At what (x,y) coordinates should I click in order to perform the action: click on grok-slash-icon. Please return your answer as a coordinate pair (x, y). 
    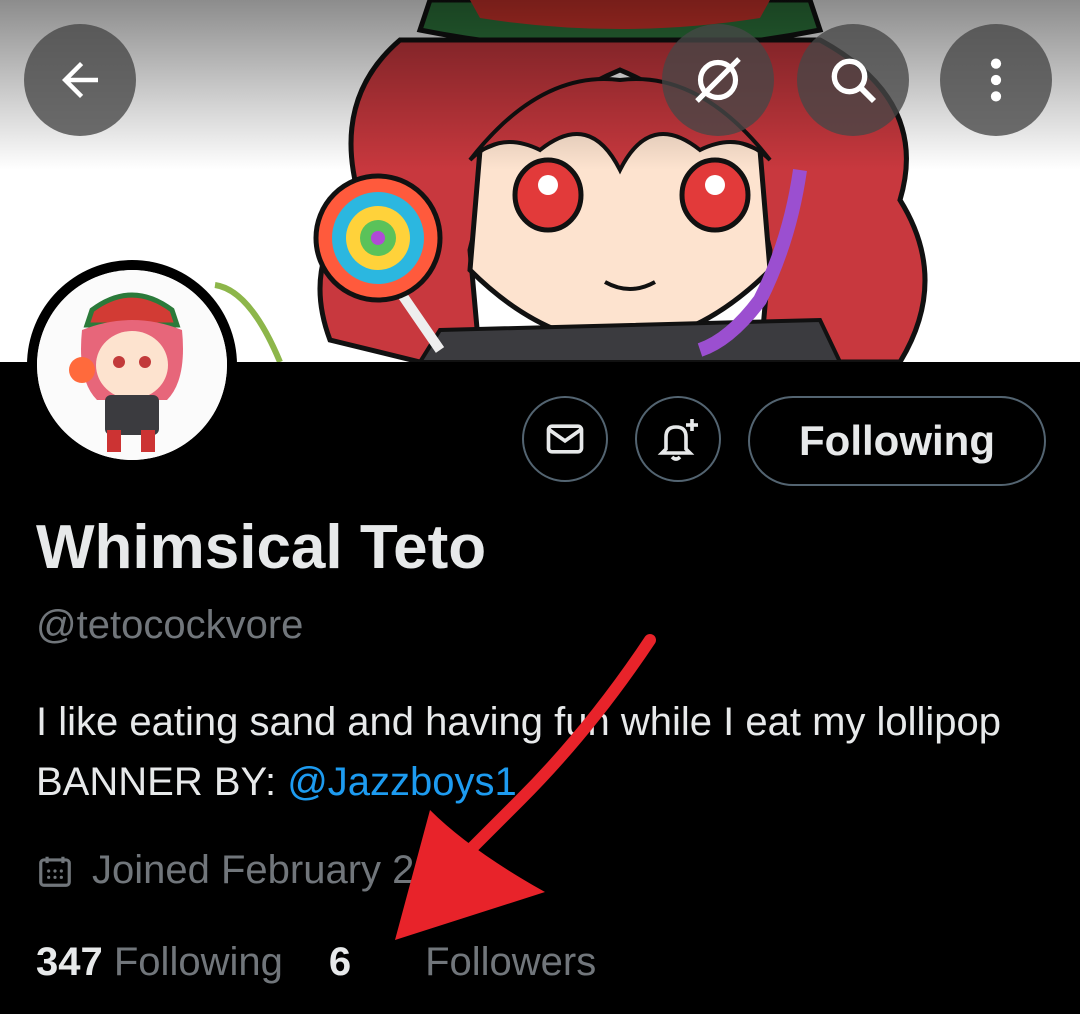
    Looking at the image, I should click on (718, 80).